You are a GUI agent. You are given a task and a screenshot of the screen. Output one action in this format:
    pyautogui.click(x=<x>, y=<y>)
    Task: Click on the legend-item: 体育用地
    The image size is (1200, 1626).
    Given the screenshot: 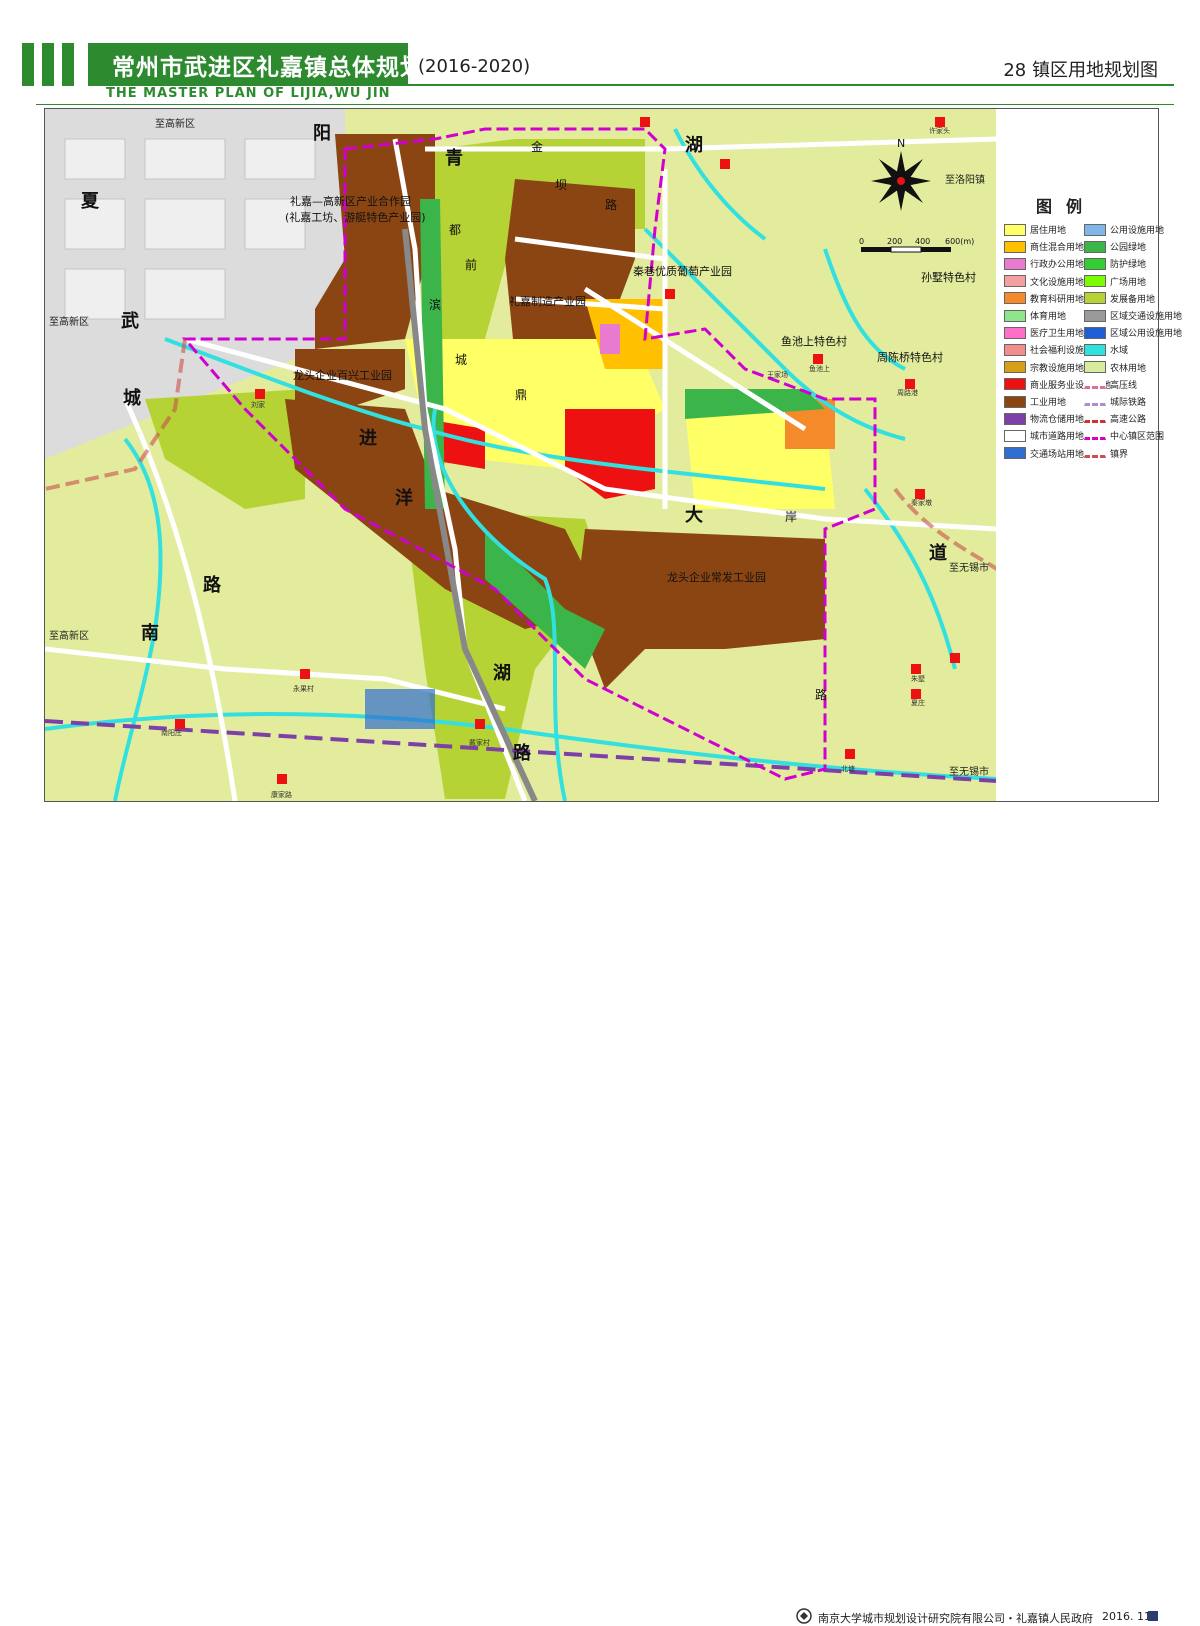 What is the action you would take?
    pyautogui.click(x=1035, y=316)
    